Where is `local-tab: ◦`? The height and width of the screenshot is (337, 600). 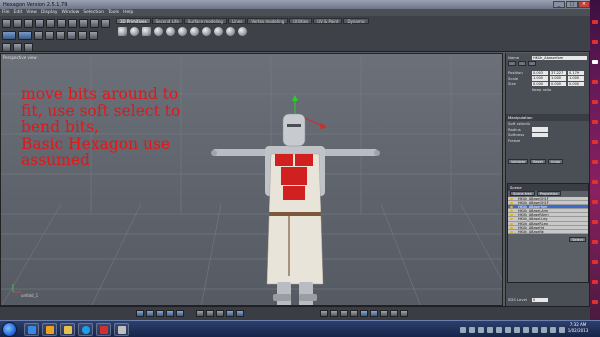 local-tab: ◦ is located at coordinates (532, 63).